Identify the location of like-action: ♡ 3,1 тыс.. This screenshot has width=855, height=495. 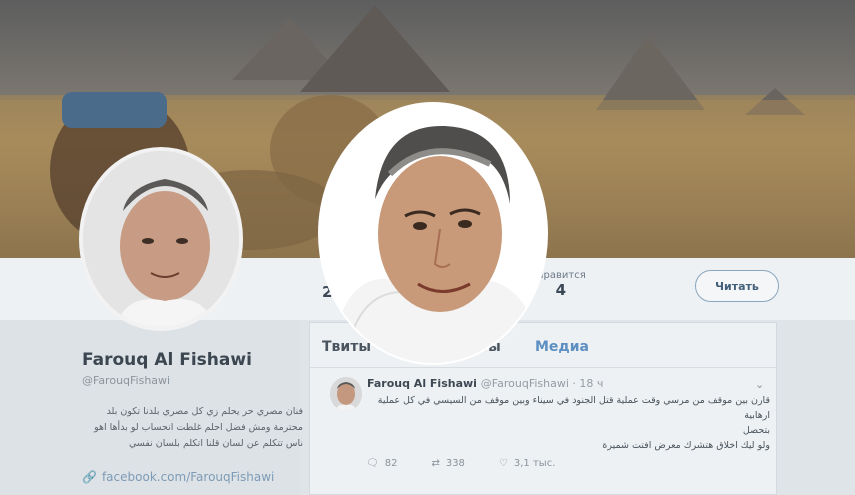
(527, 463).